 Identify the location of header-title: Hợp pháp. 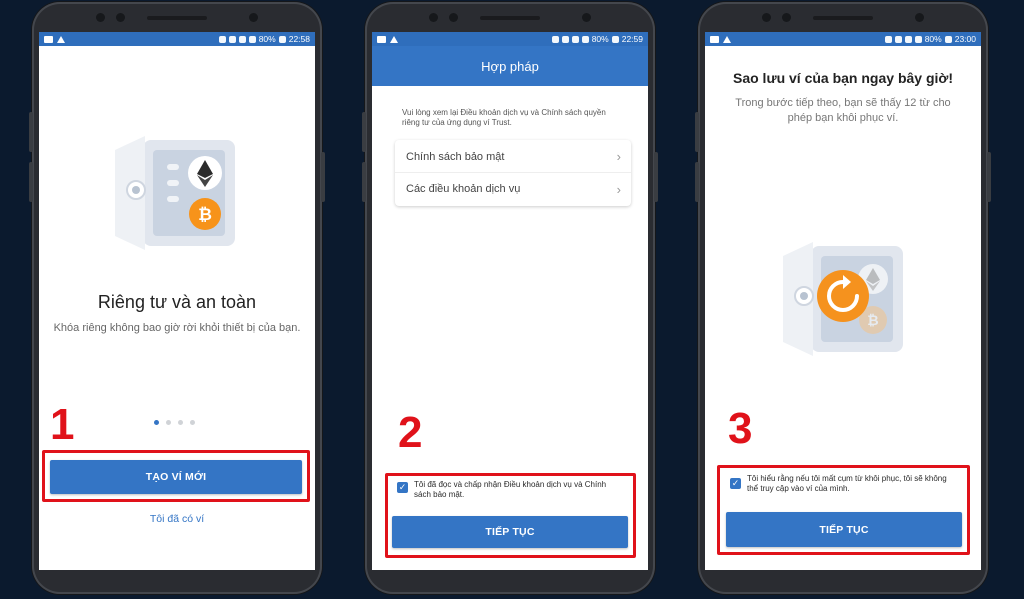
(510, 66).